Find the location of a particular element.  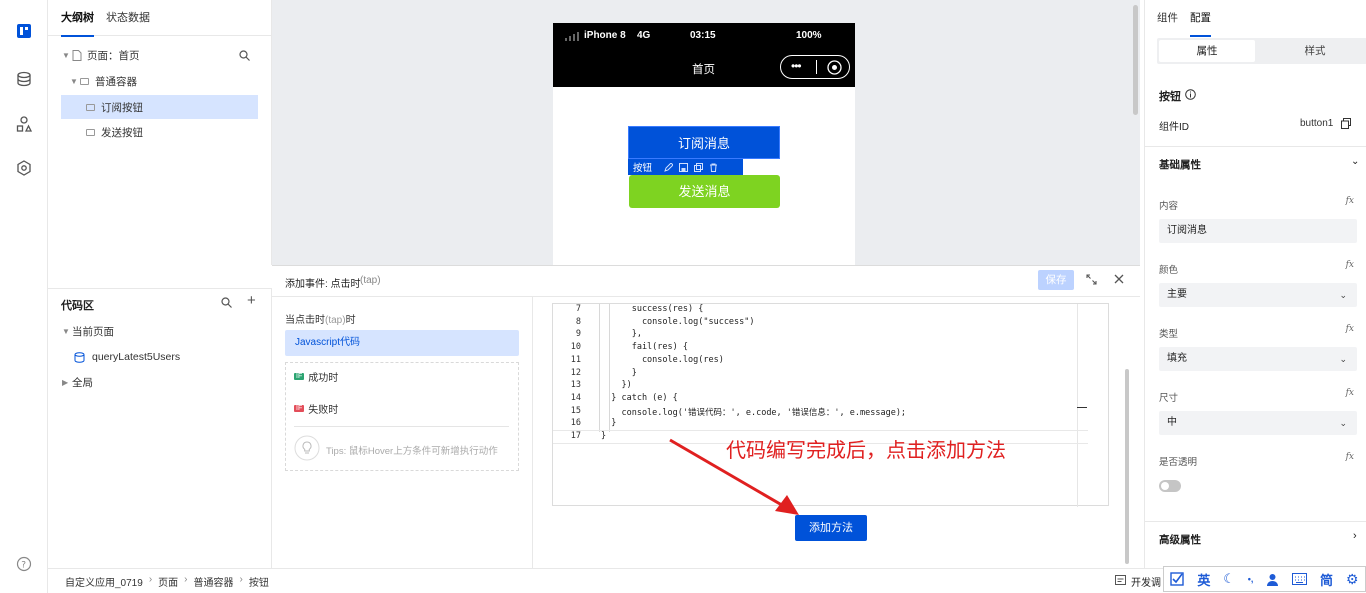

outline-icon is located at coordinates (24, 31).